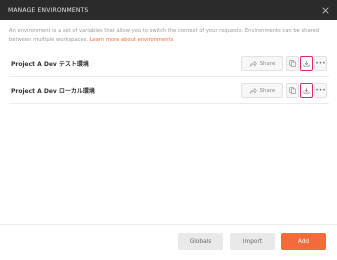 Image resolution: width=337 pixels, height=260 pixels. Describe the element at coordinates (132, 40) in the screenshot. I see `learn-more-link: Learn more about environments` at that location.